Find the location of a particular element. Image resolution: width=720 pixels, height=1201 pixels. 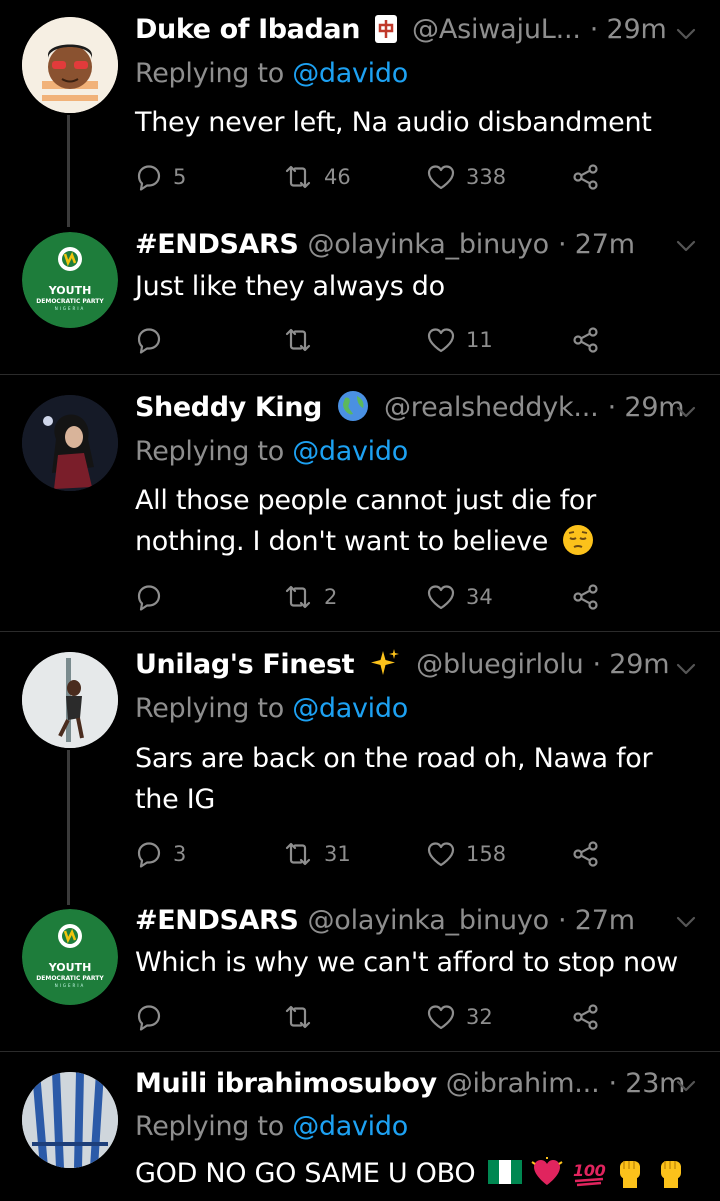

retweet-button: 2 is located at coordinates (309, 597).